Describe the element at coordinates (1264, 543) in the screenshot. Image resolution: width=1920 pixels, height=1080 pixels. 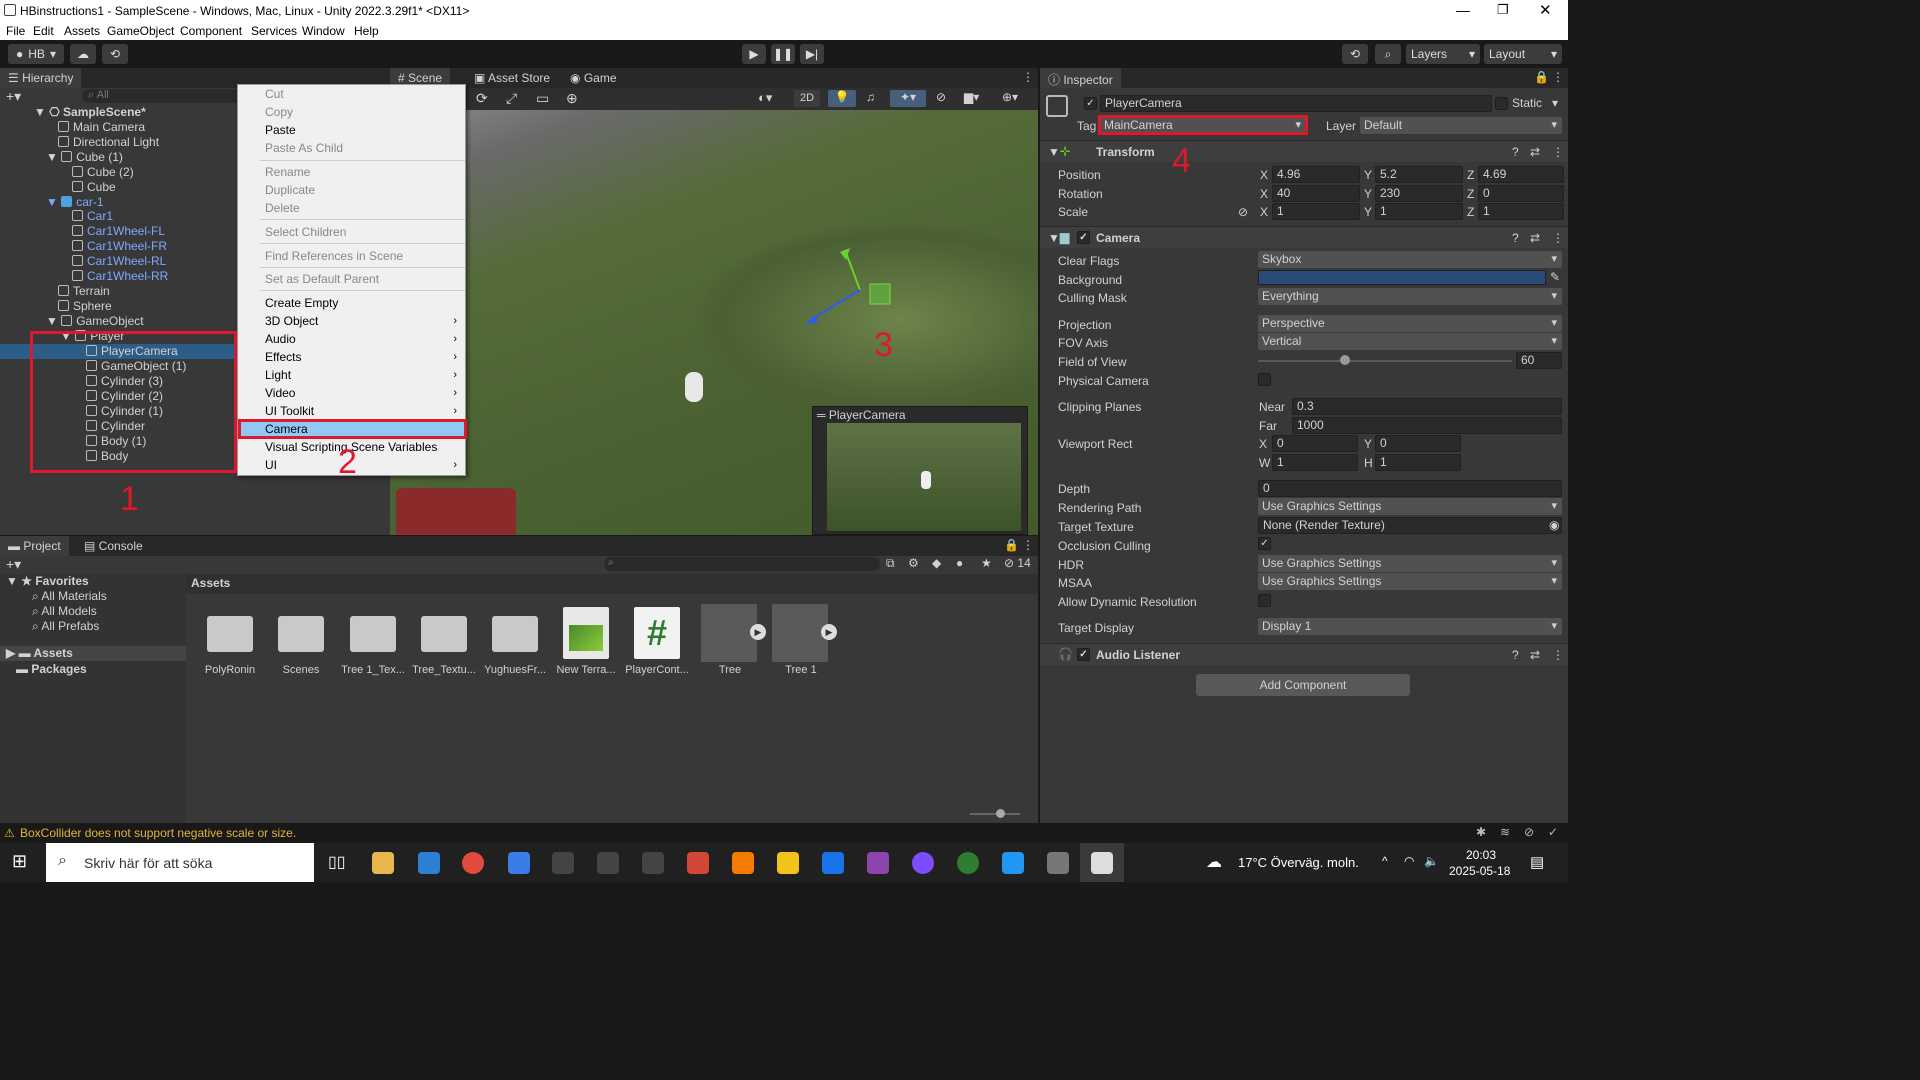
I see `occlusion-culling-checkbox: ✓` at that location.